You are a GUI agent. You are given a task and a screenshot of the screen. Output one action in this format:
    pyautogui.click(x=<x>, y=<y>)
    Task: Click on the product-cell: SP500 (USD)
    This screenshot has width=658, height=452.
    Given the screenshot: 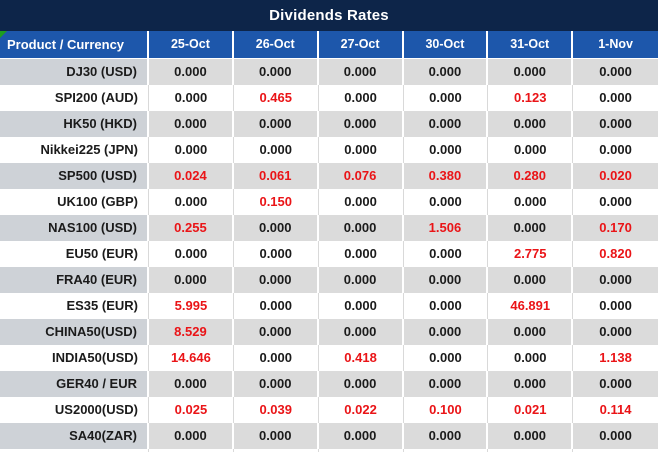 What is the action you would take?
    pyautogui.click(x=74, y=176)
    